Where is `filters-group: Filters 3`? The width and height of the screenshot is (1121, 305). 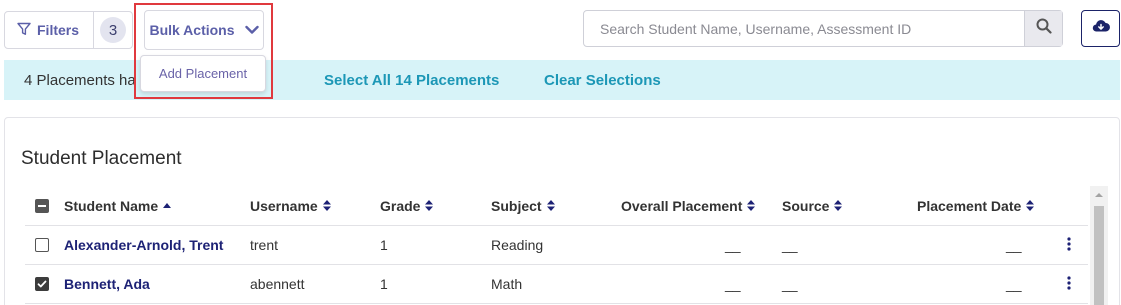 filters-group: Filters 3 is located at coordinates (69, 30).